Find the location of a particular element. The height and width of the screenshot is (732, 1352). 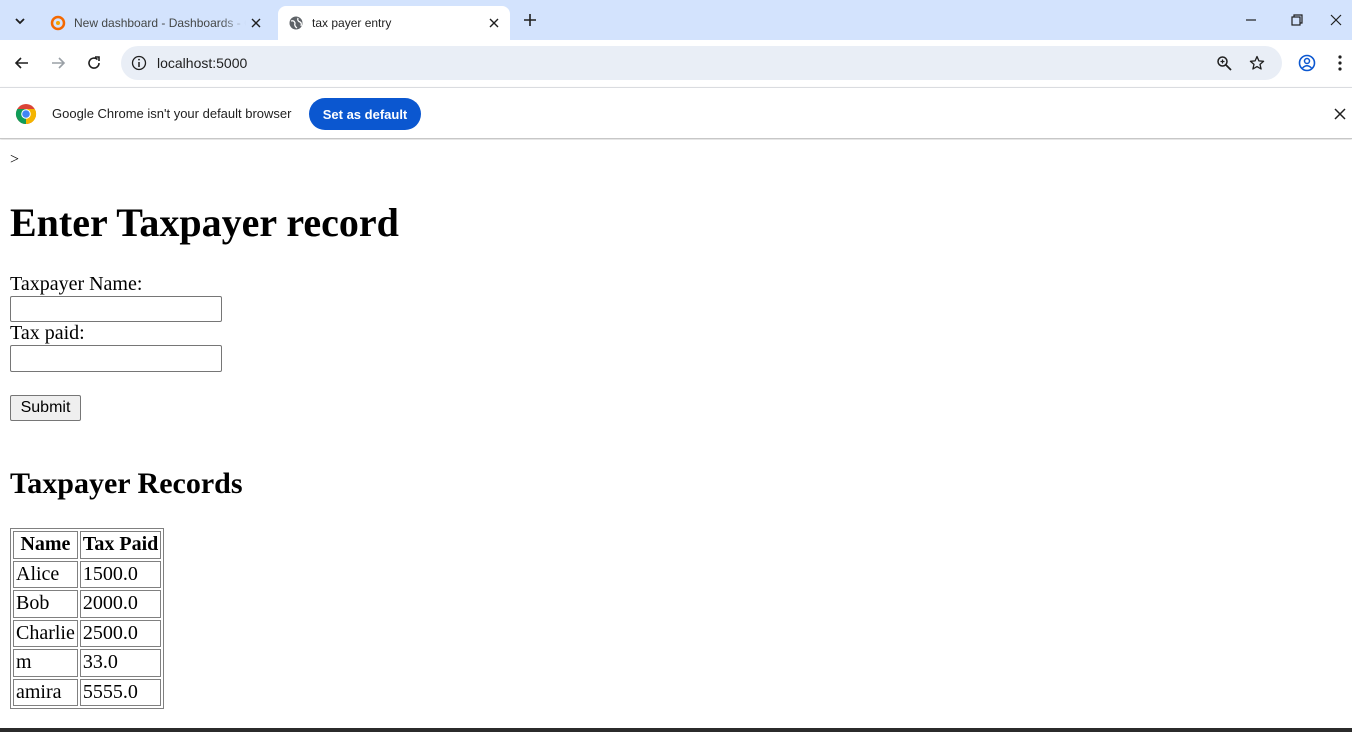

site-info-icon is located at coordinates (139, 63).